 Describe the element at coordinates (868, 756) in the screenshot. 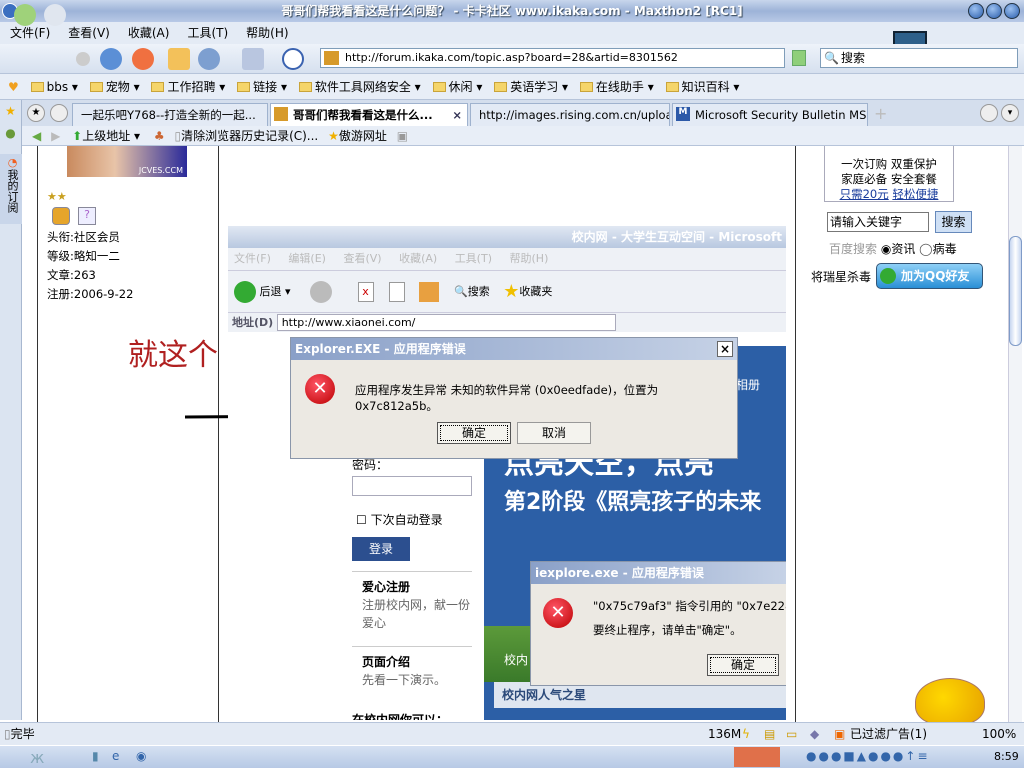

I see `tray-icons: ●●●■▲●●●↑≡` at that location.